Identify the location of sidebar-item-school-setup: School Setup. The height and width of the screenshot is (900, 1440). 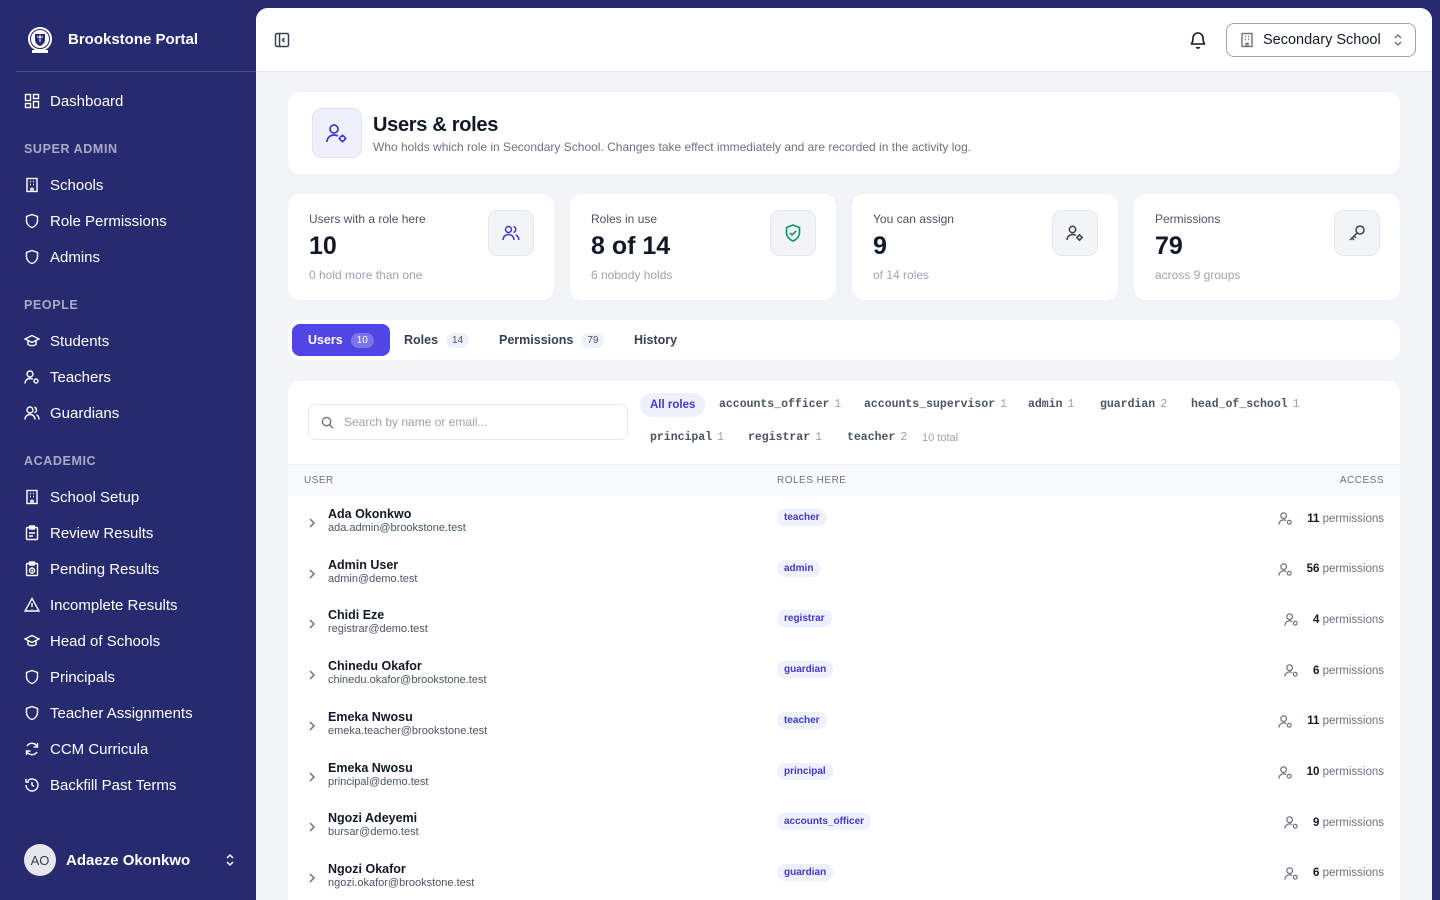
(128, 497).